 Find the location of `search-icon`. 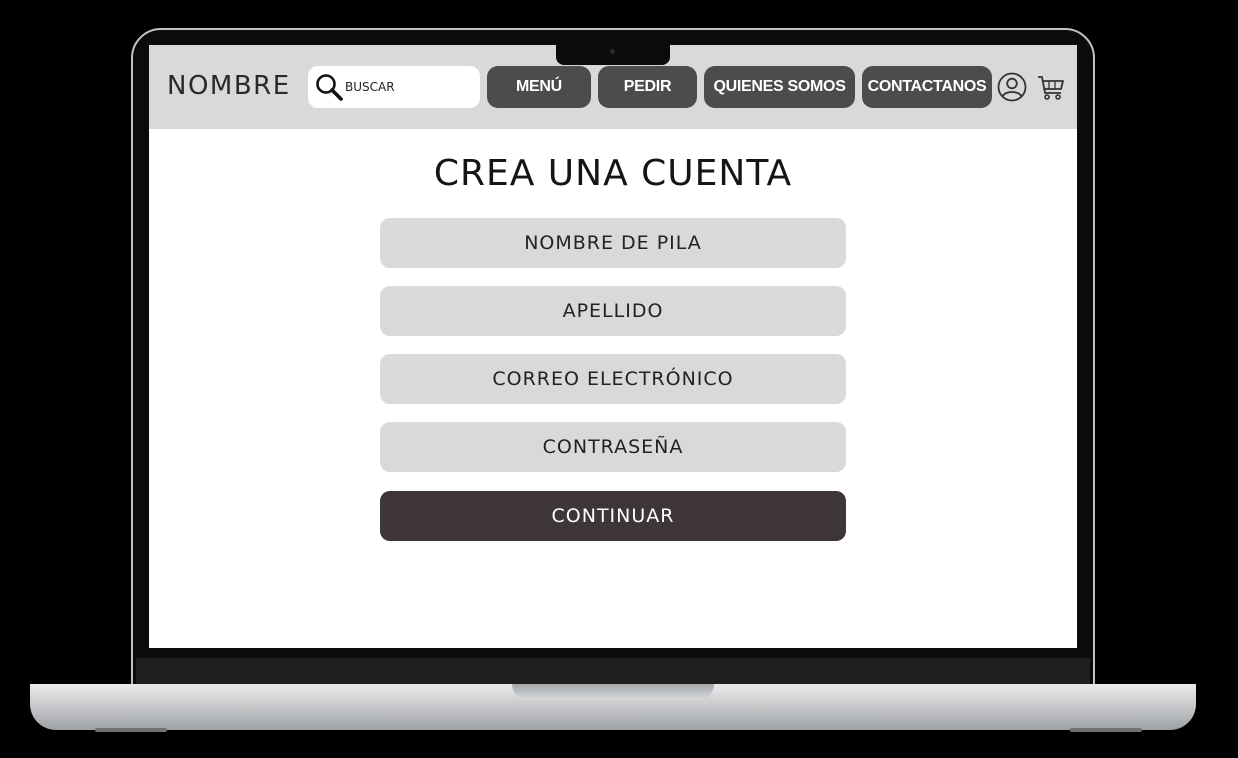

search-icon is located at coordinates (329, 87).